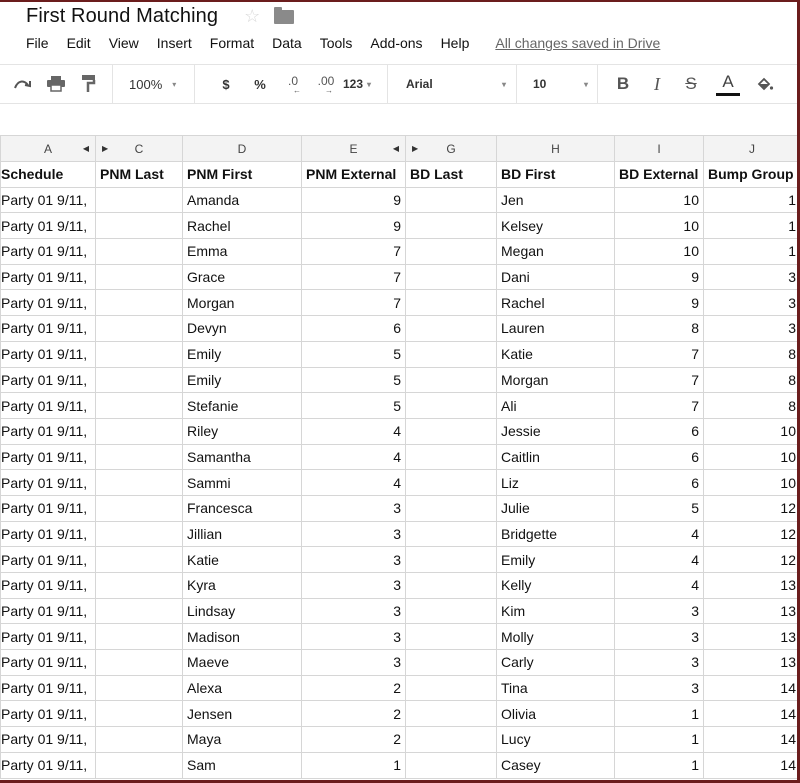 The width and height of the screenshot is (800, 783). Describe the element at coordinates (451, 148) in the screenshot. I see `column-header-g: ▶ G` at that location.